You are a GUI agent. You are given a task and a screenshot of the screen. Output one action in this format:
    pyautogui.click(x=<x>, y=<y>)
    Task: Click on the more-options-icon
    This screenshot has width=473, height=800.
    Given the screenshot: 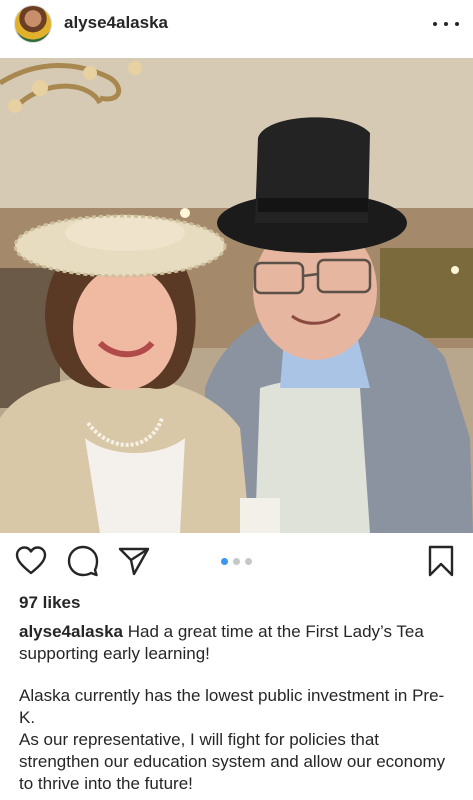 What is the action you would take?
    pyautogui.click(x=446, y=24)
    